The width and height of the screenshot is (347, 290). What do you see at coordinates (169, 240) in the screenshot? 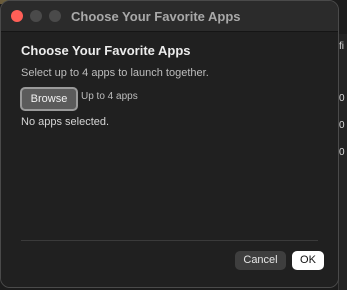
I see `footer-divider` at bounding box center [169, 240].